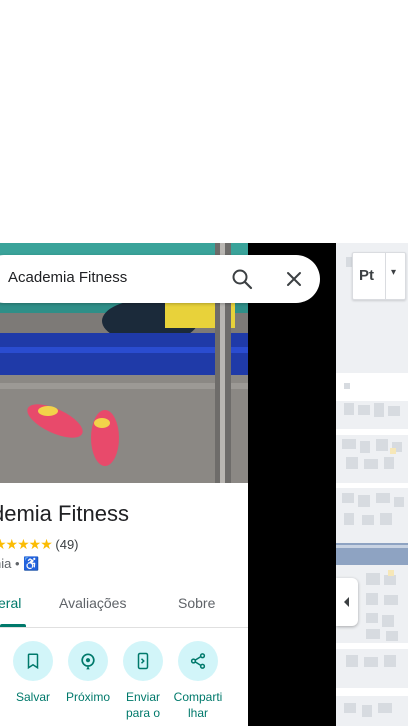 The height and width of the screenshot is (726, 408). I want to click on send-label: Enviar para o, so click(143, 705).